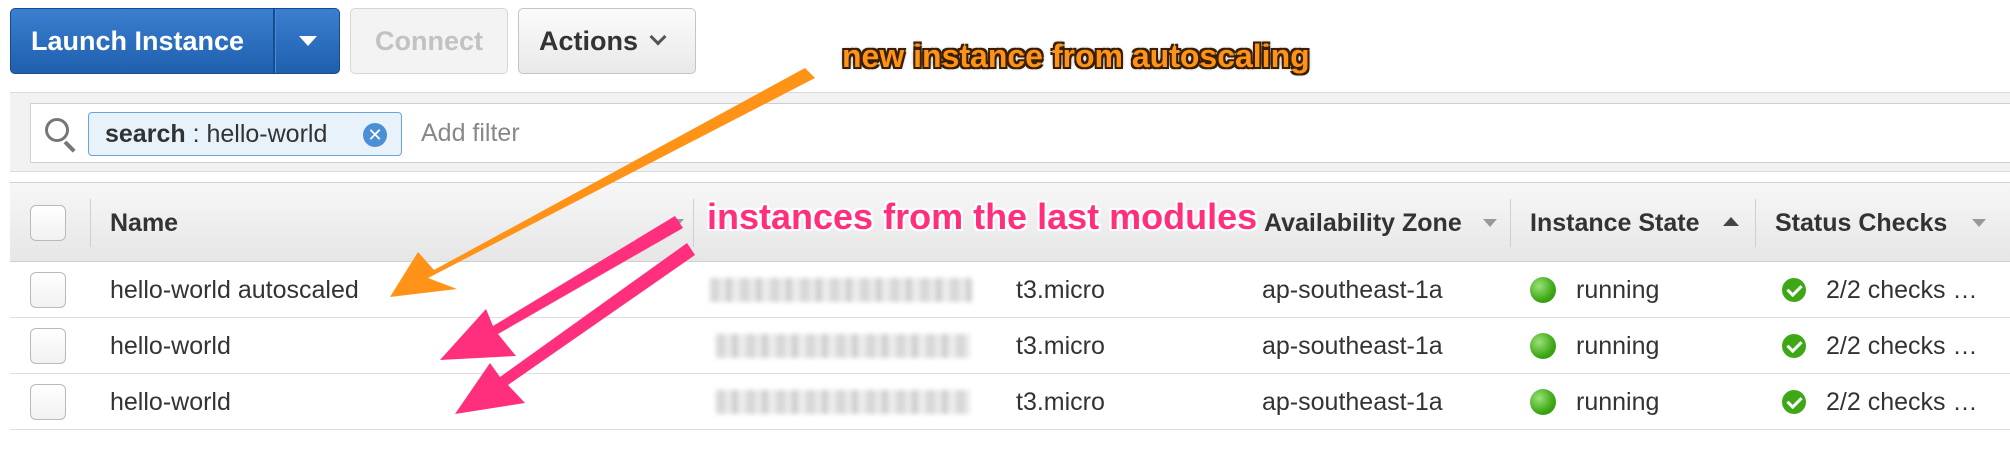 This screenshot has width=2010, height=452. Describe the element at coordinates (982, 216) in the screenshot. I see `annotation-last-modules: instances from the last modules` at that location.